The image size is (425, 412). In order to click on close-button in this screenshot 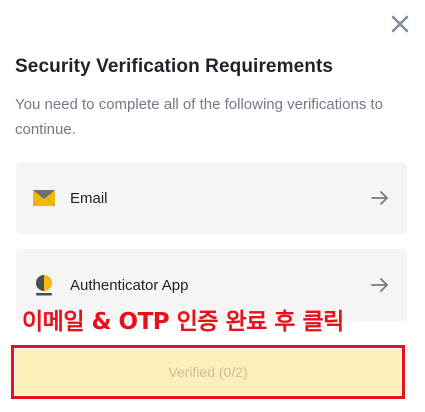, I will do `click(400, 24)`.